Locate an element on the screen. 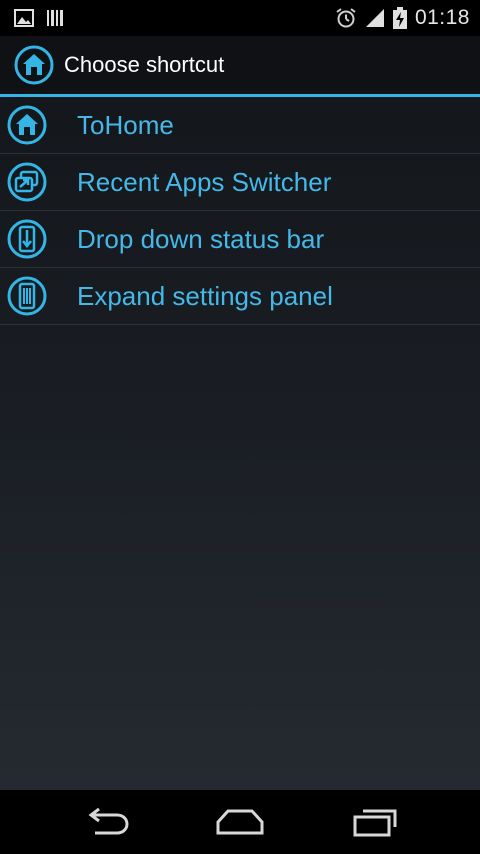  home-nav-icon is located at coordinates (240, 822).